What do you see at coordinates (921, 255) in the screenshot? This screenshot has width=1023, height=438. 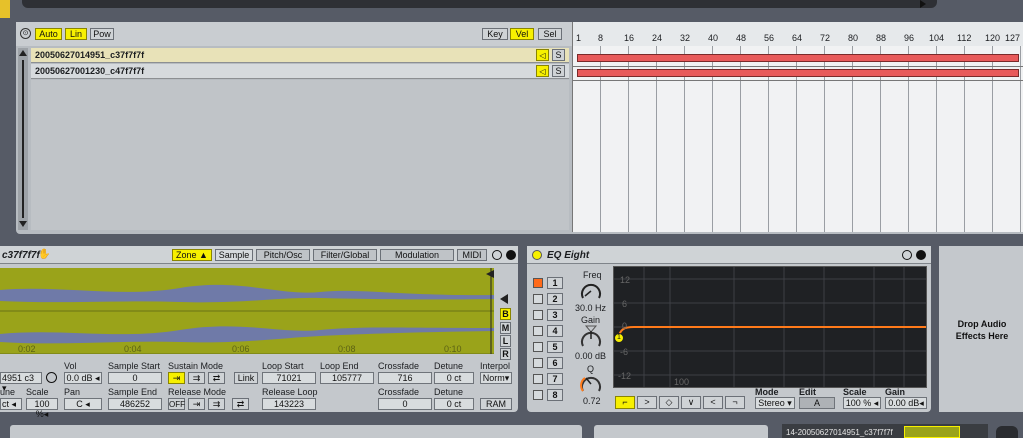 I see `eq-save-icon` at bounding box center [921, 255].